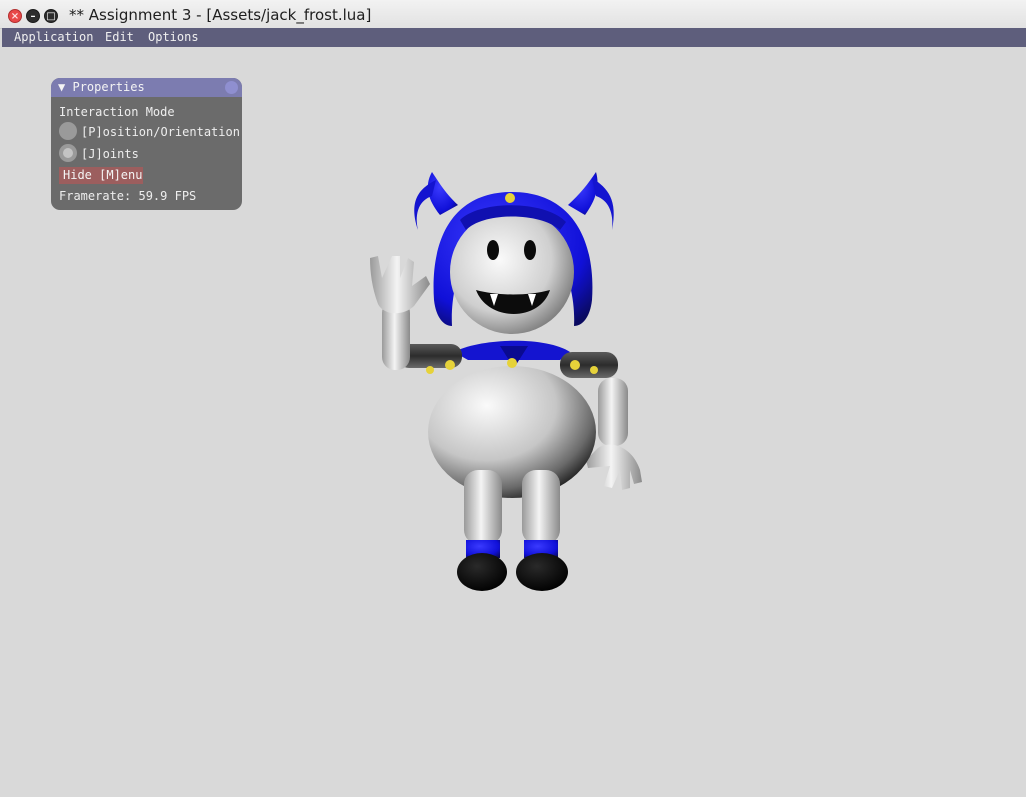 This screenshot has width=1026, height=797. I want to click on menu-options: Options, so click(173, 37).